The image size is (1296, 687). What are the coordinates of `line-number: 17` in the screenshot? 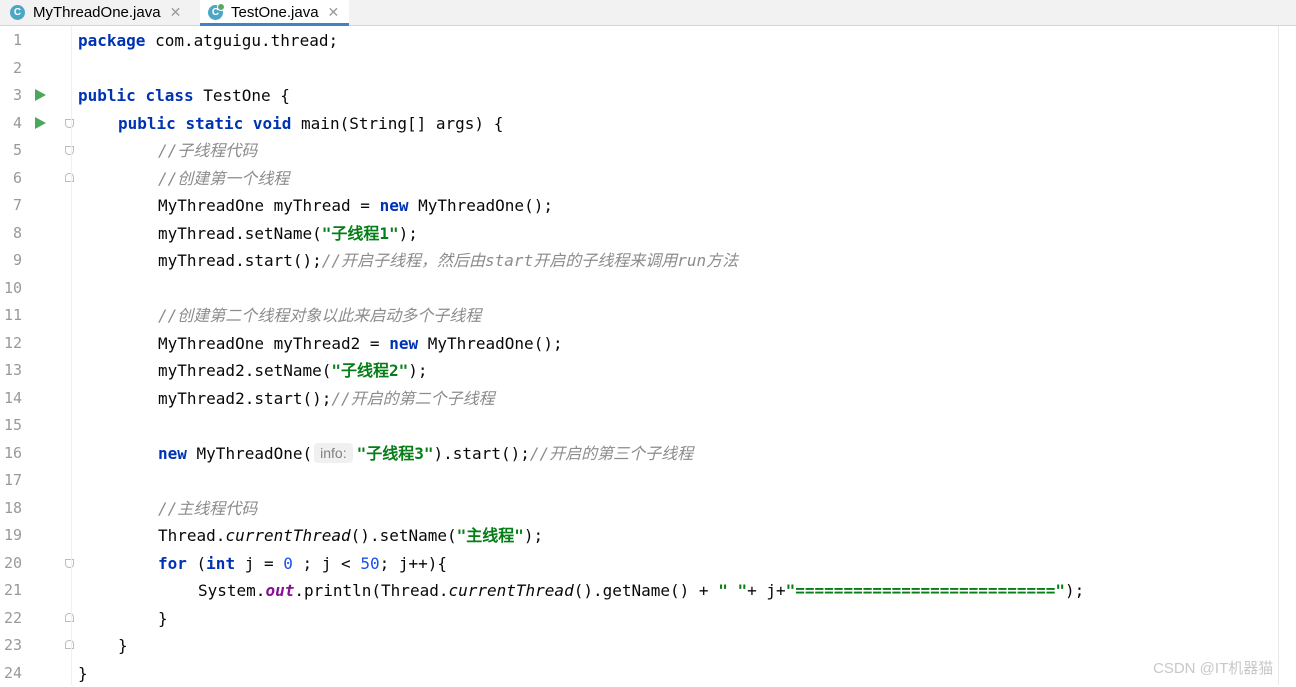 It's located at (11, 481).